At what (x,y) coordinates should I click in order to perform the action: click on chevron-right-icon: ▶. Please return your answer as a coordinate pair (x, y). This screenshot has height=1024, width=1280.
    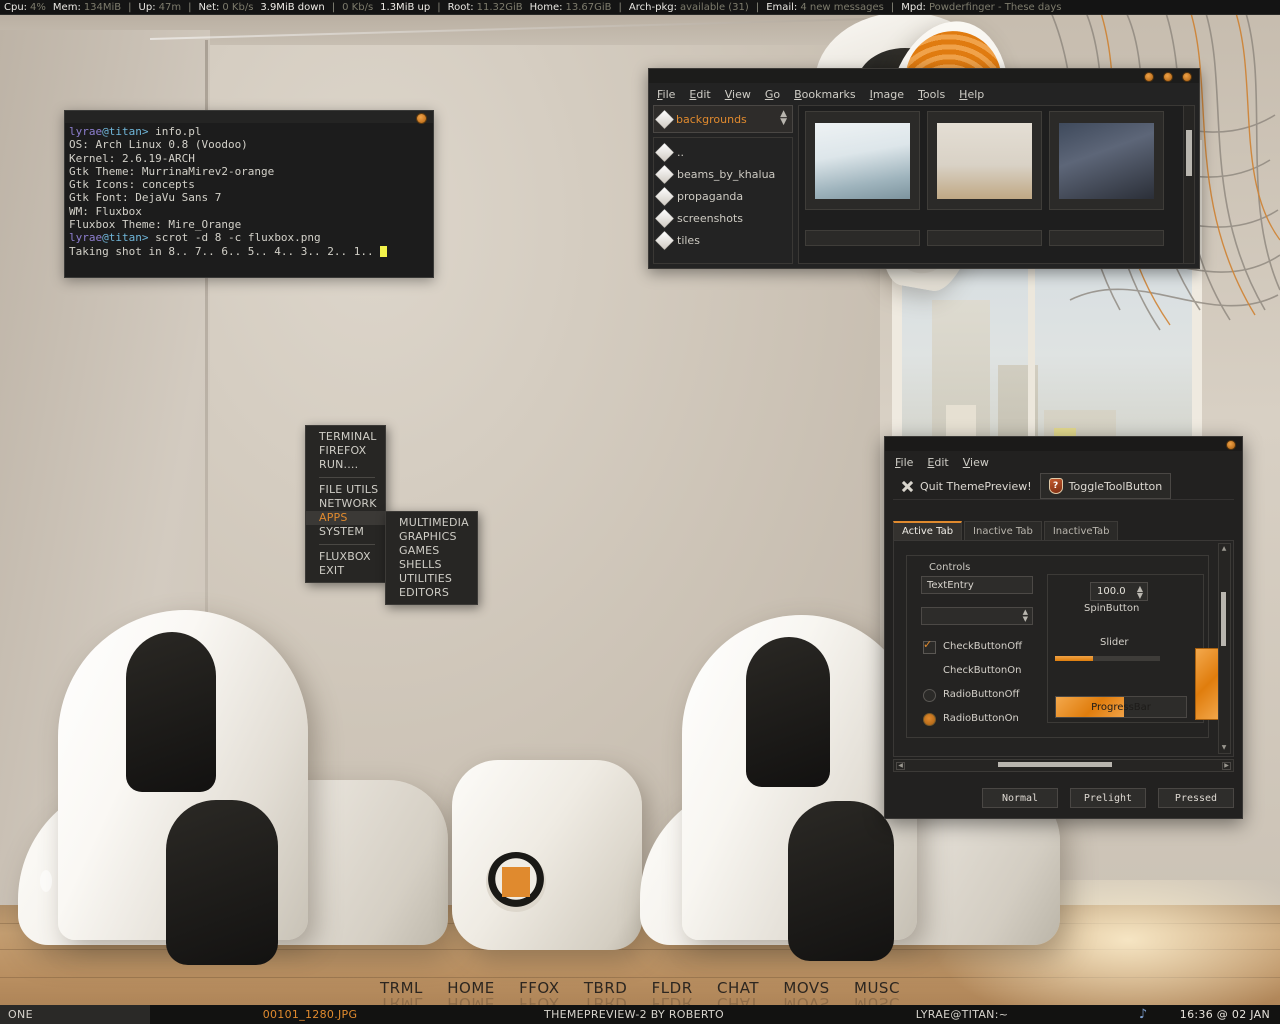
    Looking at the image, I should click on (1226, 766).